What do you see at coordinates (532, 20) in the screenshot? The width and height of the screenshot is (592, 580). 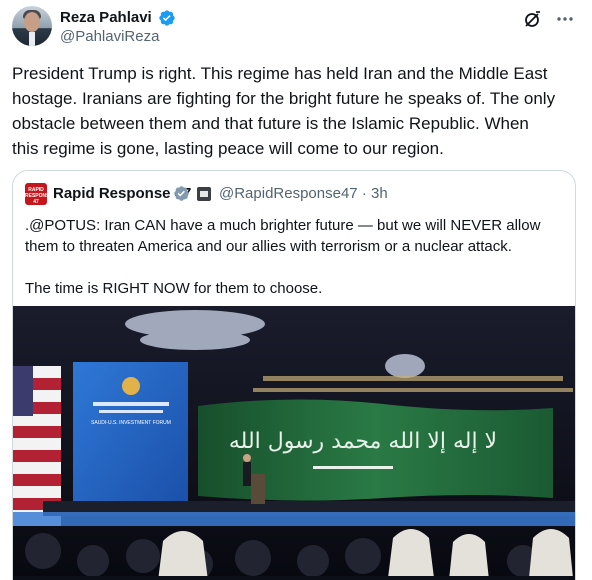 I see `grok-icon` at bounding box center [532, 20].